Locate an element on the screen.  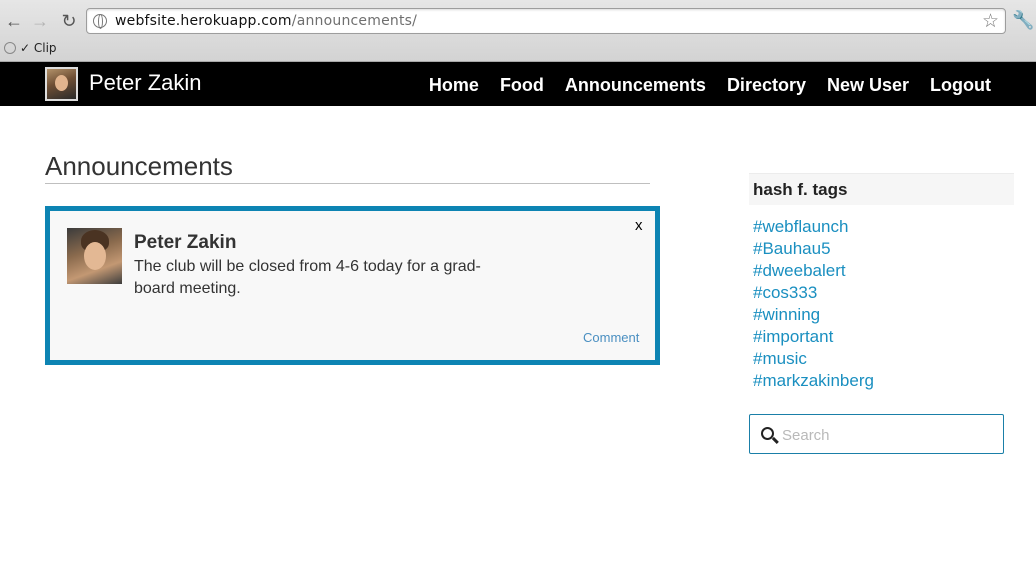
nav-link-home: Home is located at coordinates (453, 84).